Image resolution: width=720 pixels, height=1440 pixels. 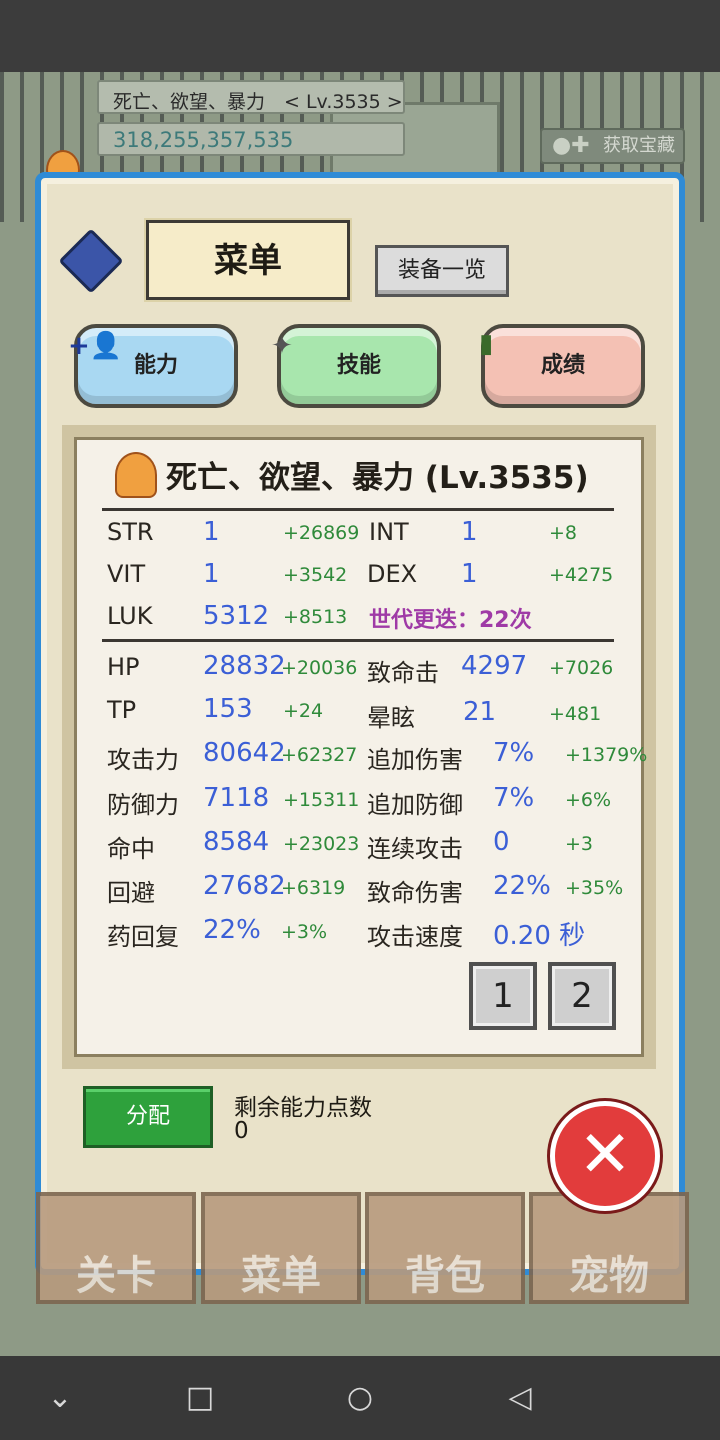 What do you see at coordinates (313, 888) in the screenshot?
I see `stat-eva-bonus: +6319` at bounding box center [313, 888].